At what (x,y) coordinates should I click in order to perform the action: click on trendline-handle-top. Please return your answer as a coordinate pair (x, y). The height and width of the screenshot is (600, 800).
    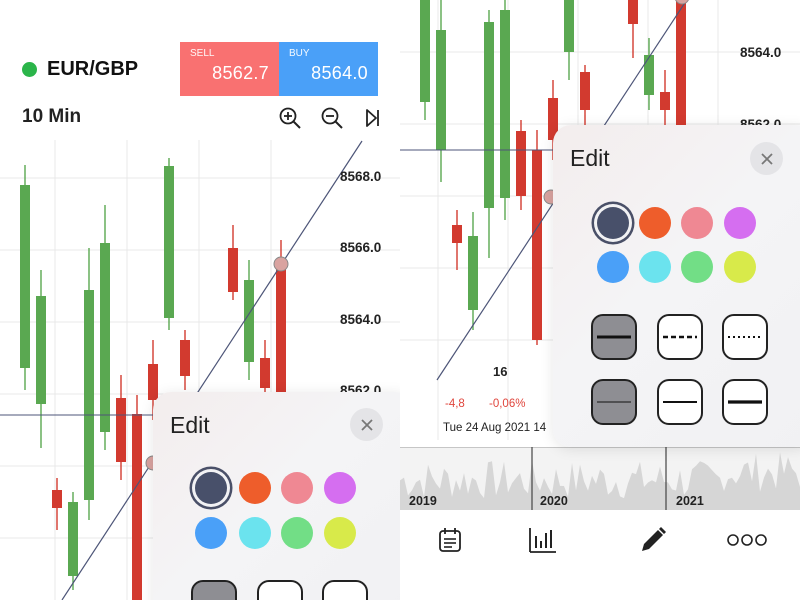
    Looking at the image, I should click on (281, 264).